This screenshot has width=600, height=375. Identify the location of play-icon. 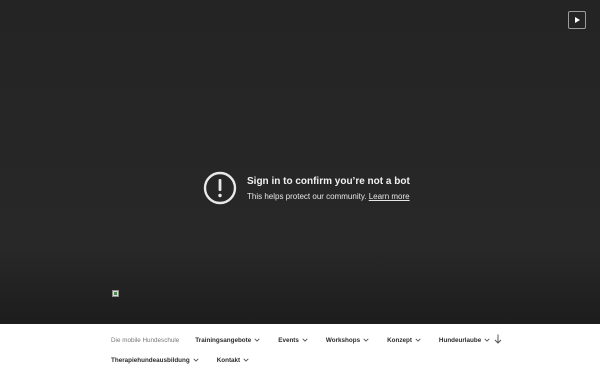
(577, 20).